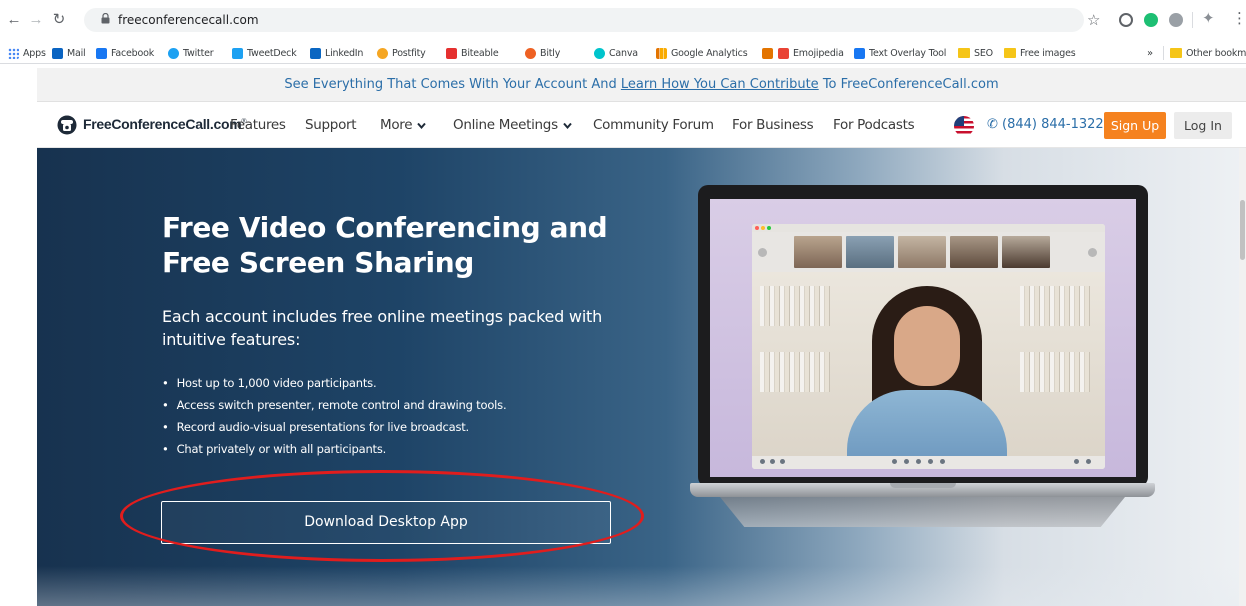 This screenshot has height=606, width=1246. I want to click on chat-icon, so click(930, 461).